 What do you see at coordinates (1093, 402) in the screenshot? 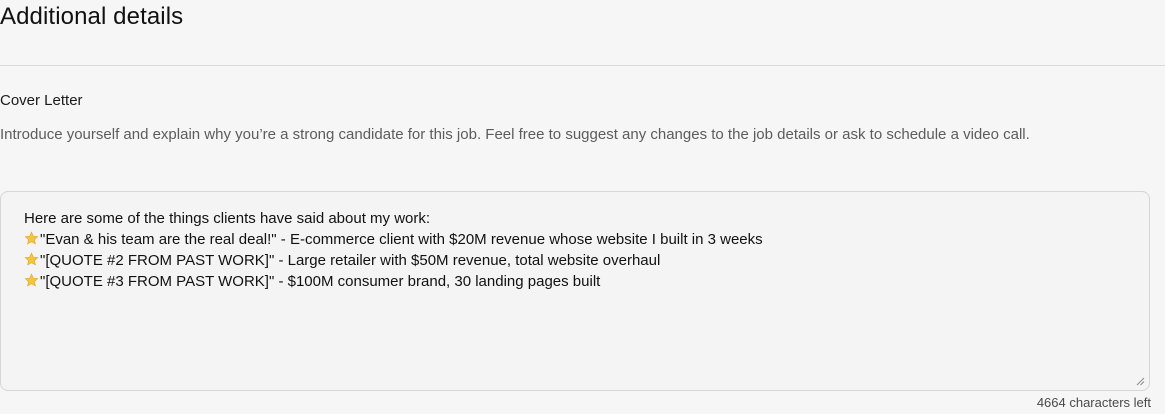
I see `characters-left-counter: 4664 characters left` at bounding box center [1093, 402].